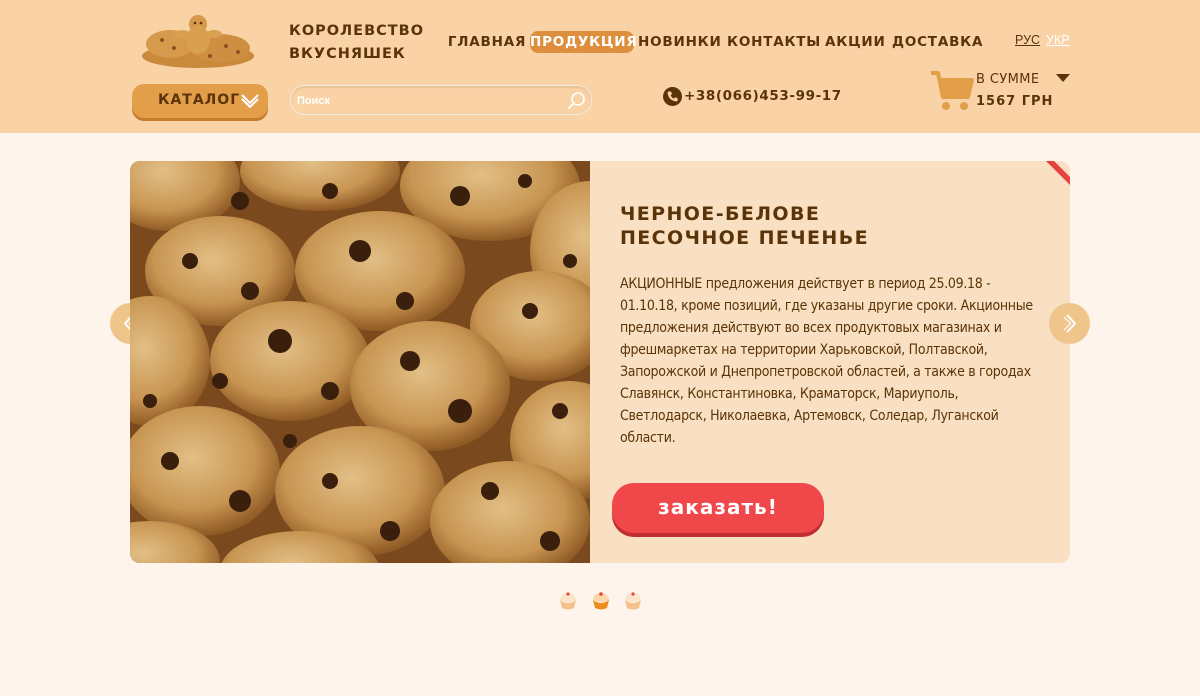 Image resolution: width=1200 pixels, height=696 pixels. I want to click on phone-number: +38(066)453-99-17, so click(763, 96).